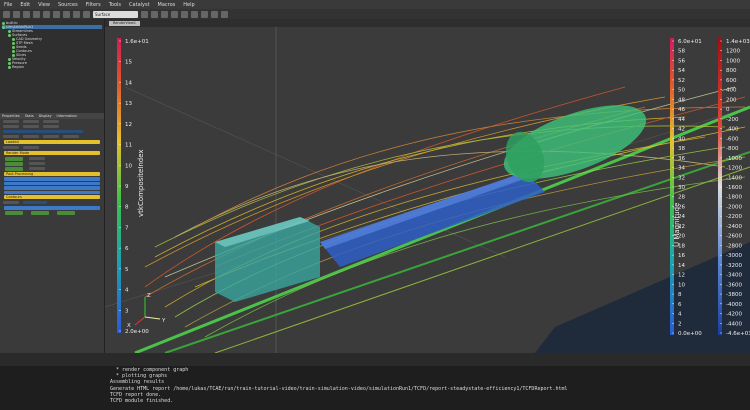 The width and height of the screenshot is (750, 410). Describe the element at coordinates (681, 61) in the screenshot. I see `colorbar-mid-tick-label: 56` at that location.